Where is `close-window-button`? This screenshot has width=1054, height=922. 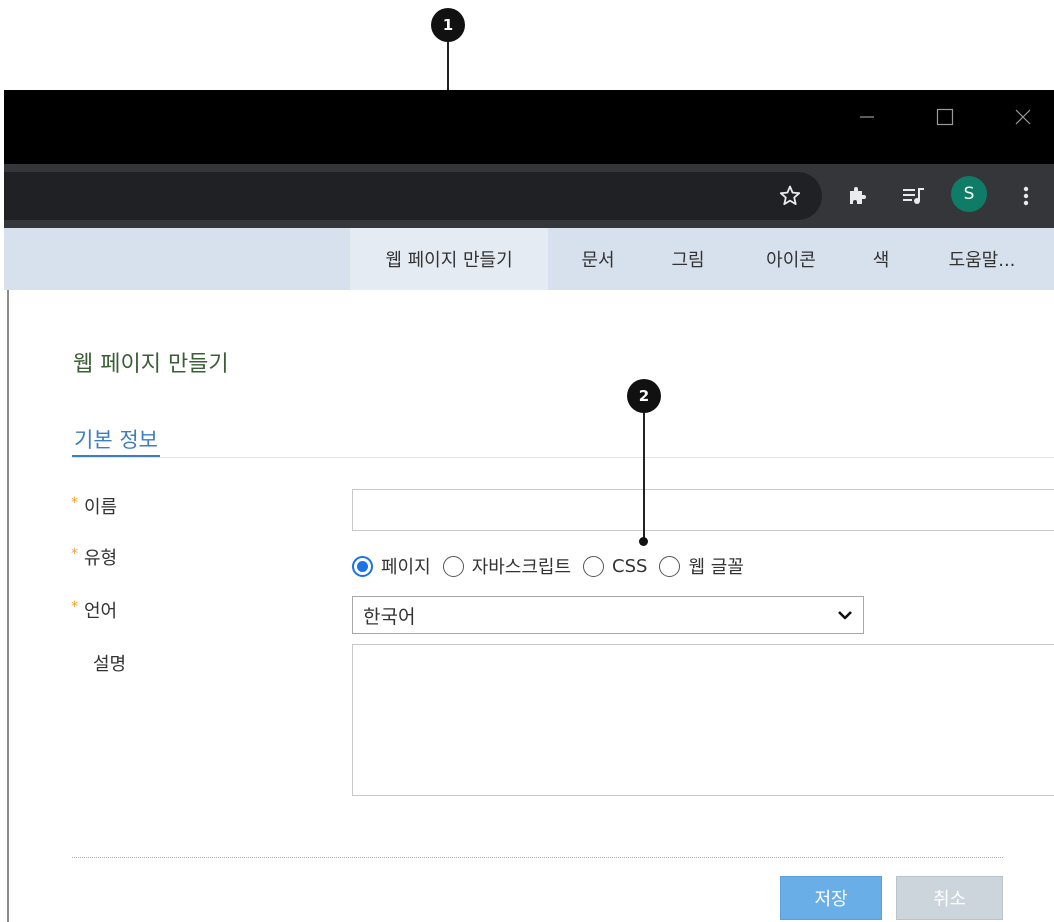
close-window-button is located at coordinates (1023, 117).